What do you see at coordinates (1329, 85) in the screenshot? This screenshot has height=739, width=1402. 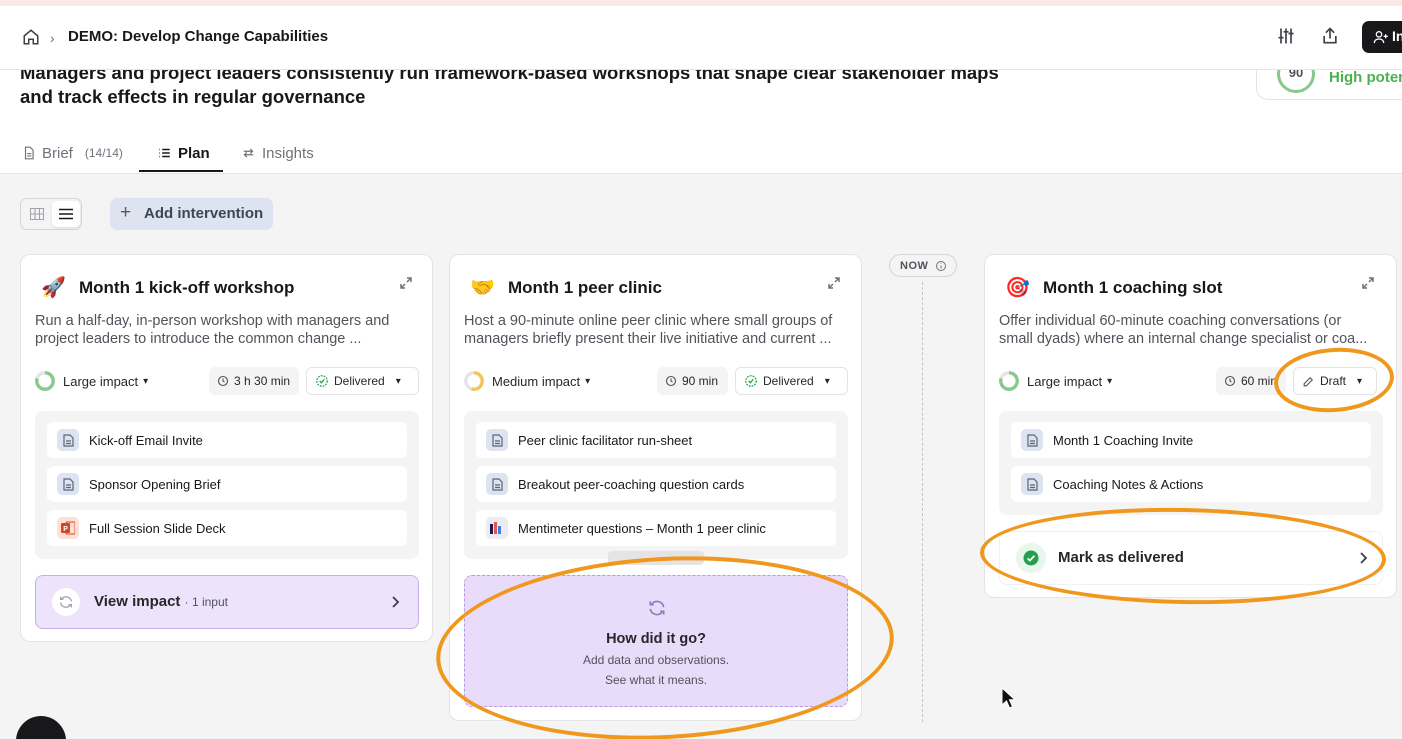 I see `potential-card: 90 High poten` at bounding box center [1329, 85].